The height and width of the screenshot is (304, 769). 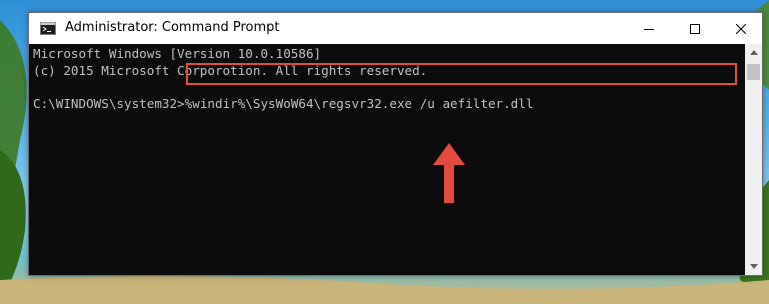 I want to click on scroll-down-button, so click(x=753, y=266).